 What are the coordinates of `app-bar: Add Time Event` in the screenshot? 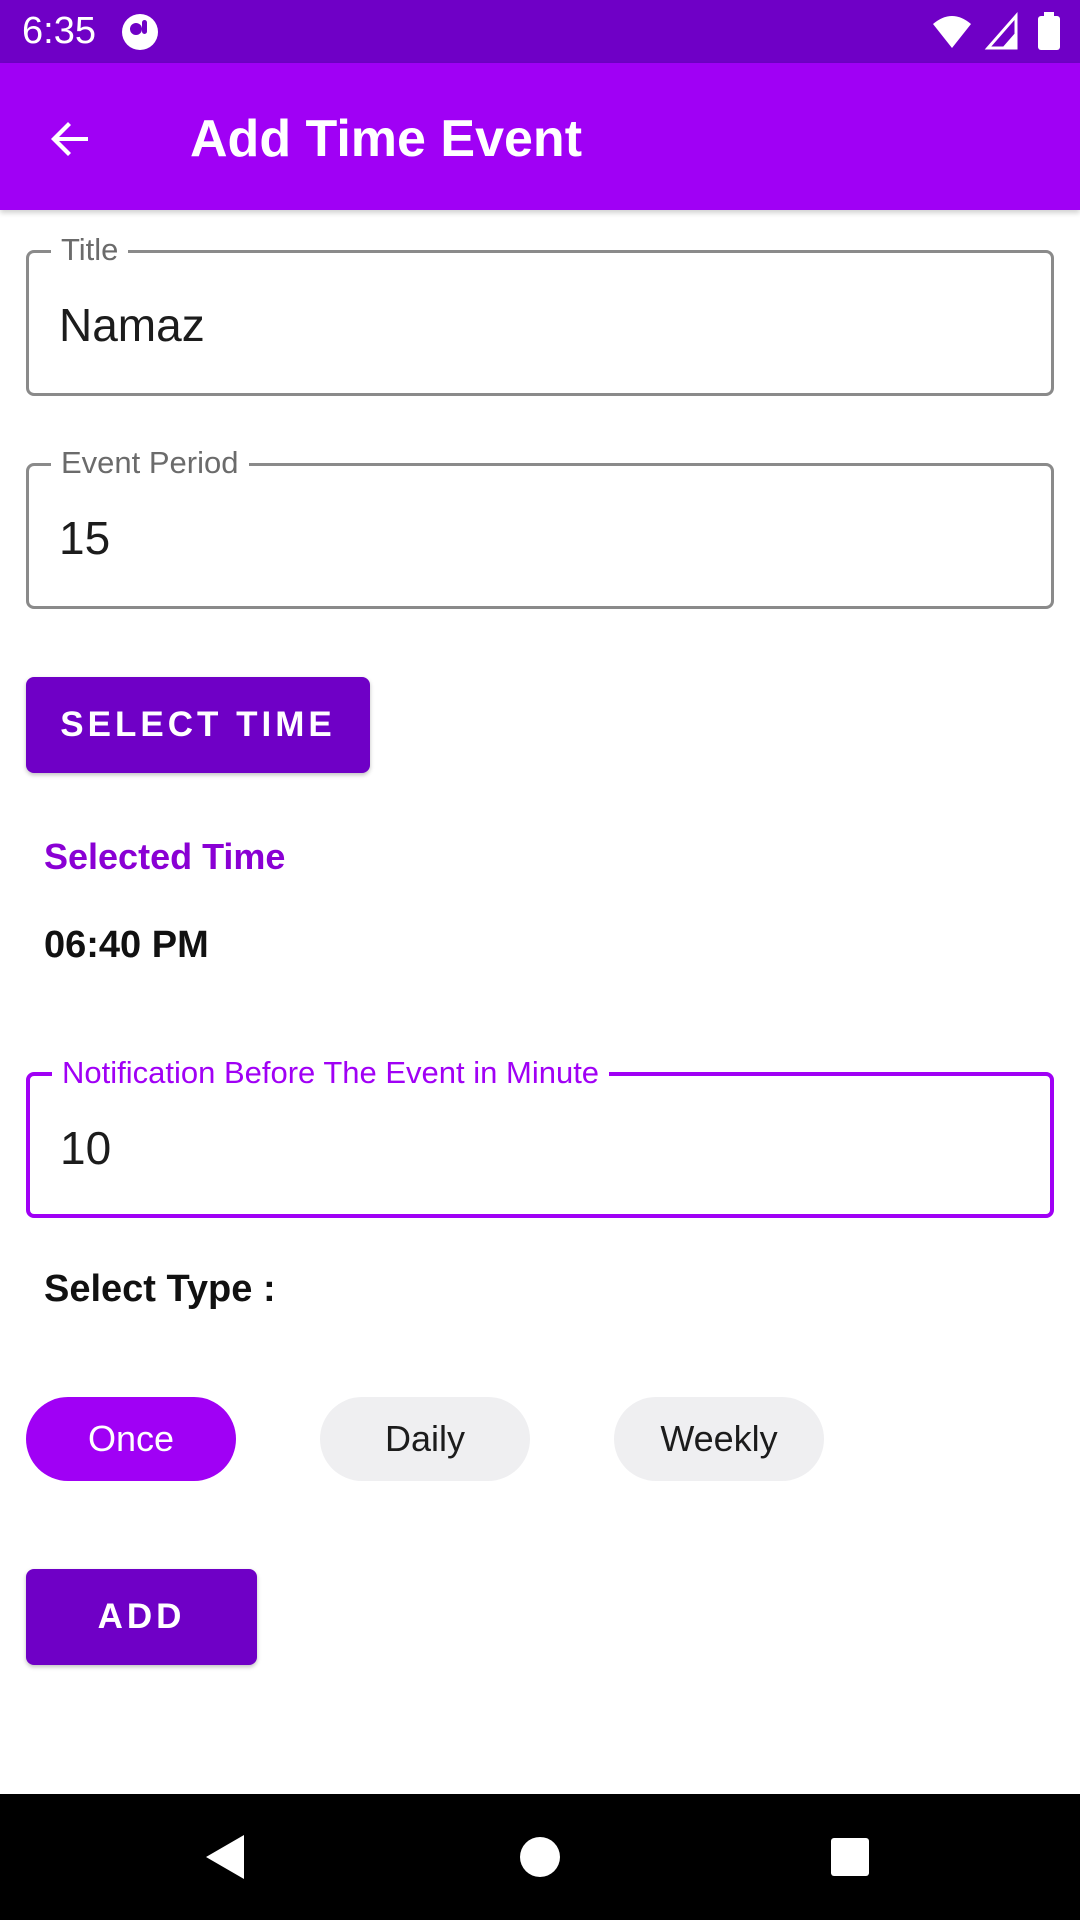 It's located at (540, 136).